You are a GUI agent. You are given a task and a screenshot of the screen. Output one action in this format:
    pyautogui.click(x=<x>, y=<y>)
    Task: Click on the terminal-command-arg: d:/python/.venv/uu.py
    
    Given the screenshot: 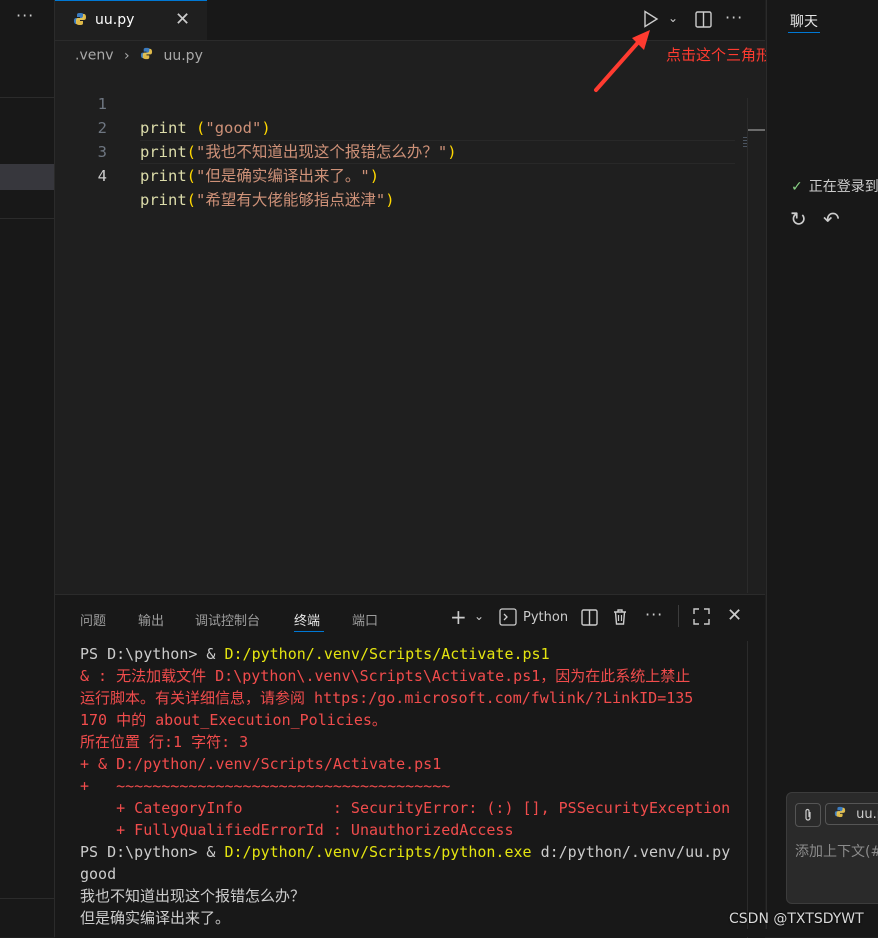 What is the action you would take?
    pyautogui.click(x=631, y=852)
    